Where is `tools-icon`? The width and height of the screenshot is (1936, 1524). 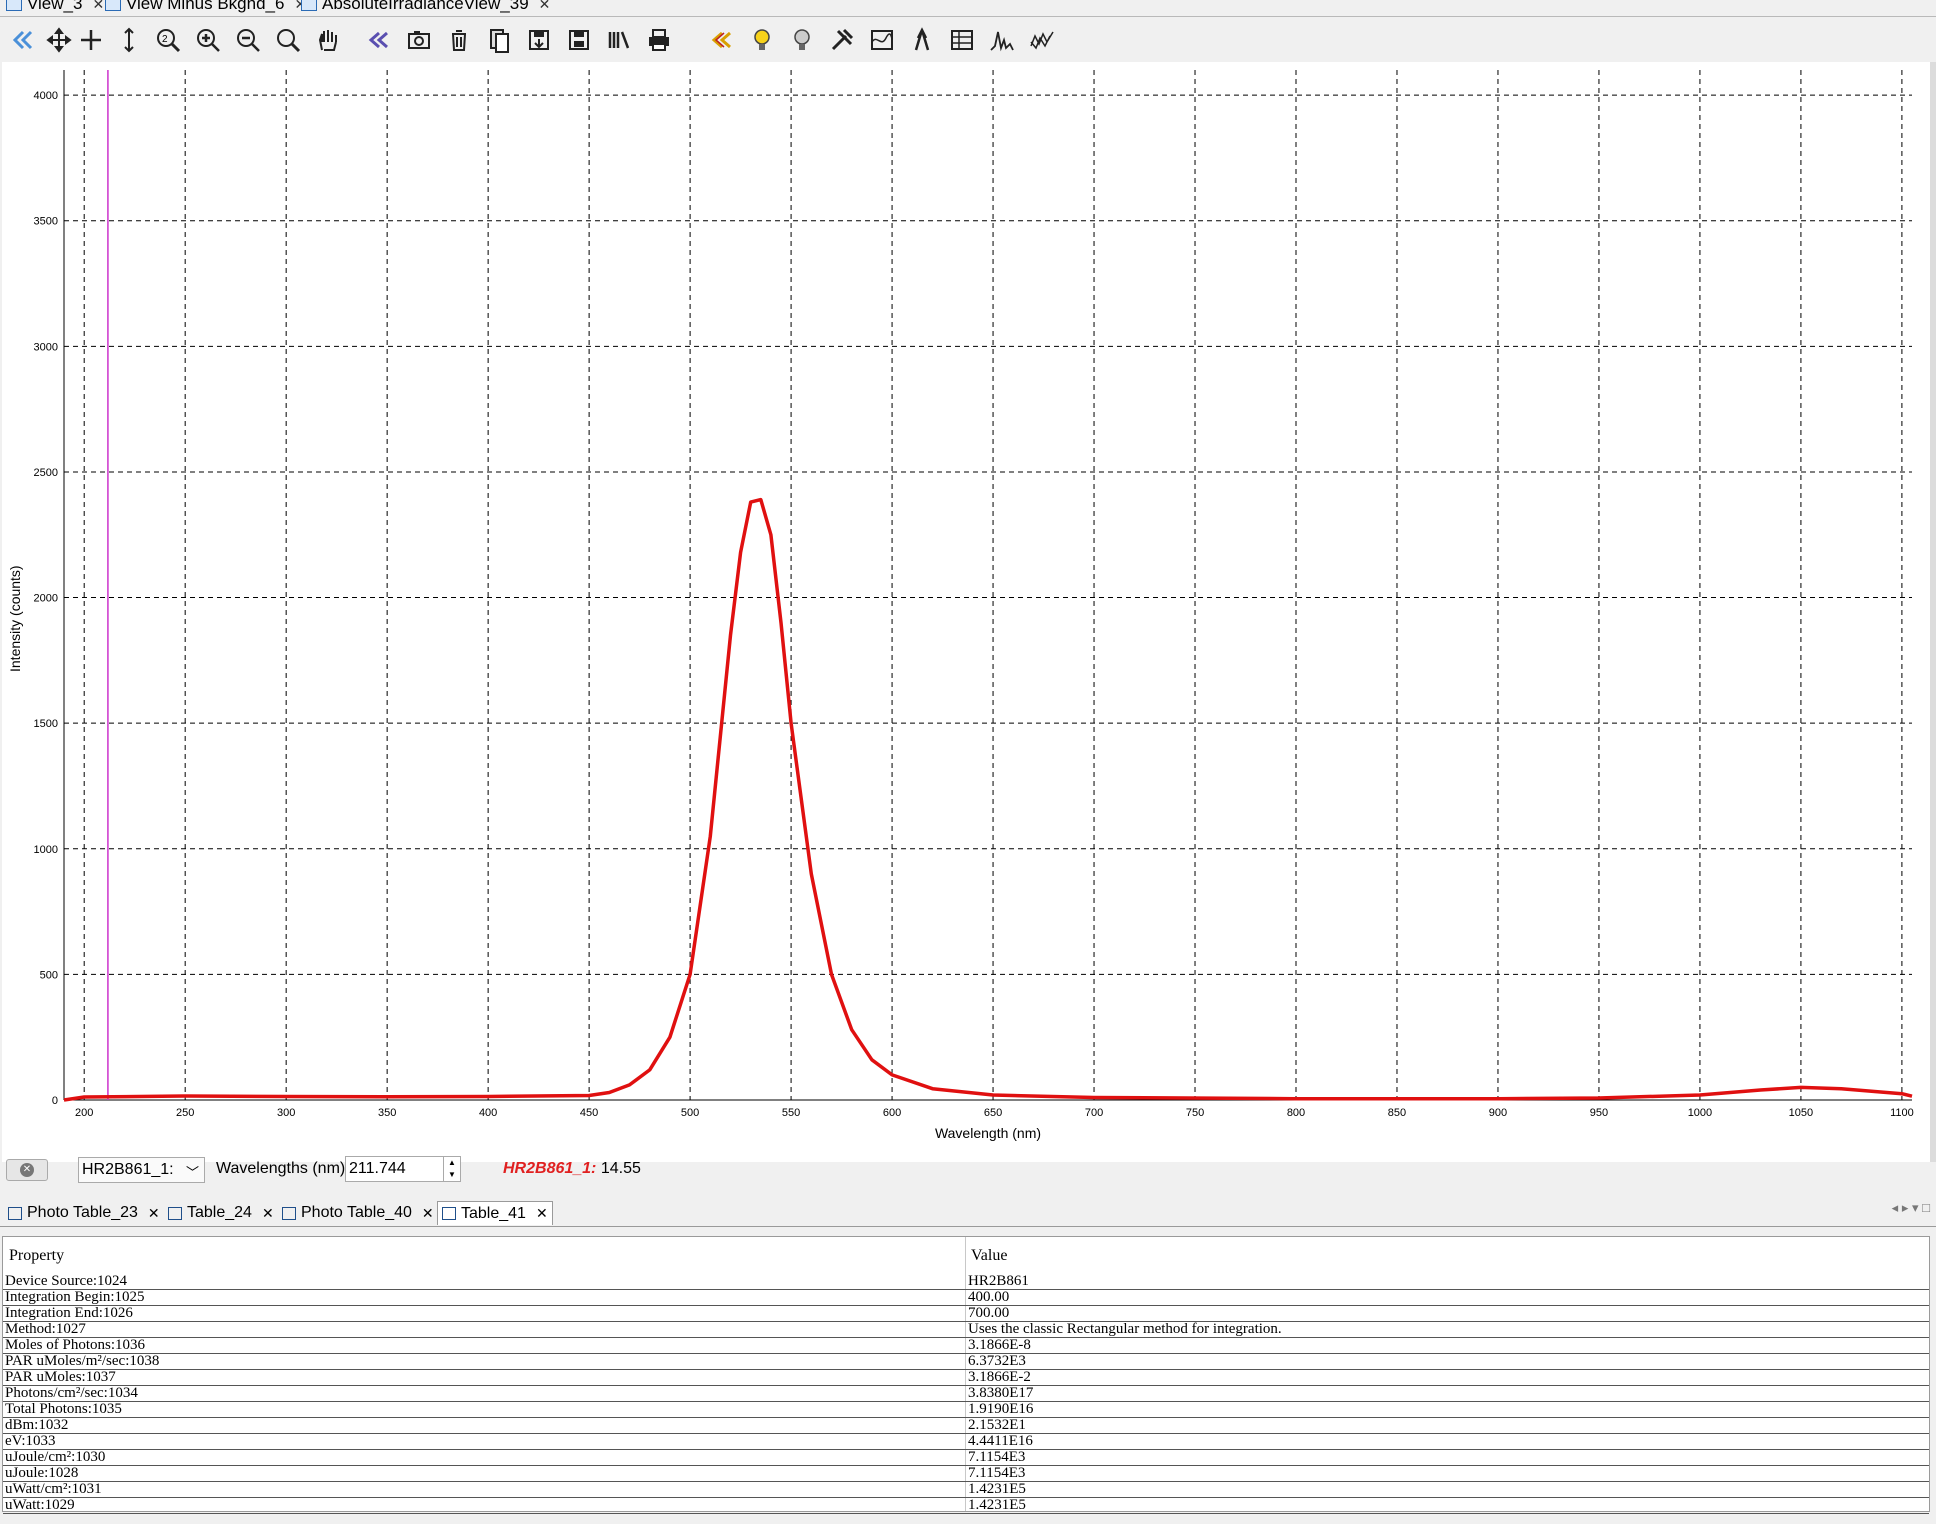 tools-icon is located at coordinates (842, 40).